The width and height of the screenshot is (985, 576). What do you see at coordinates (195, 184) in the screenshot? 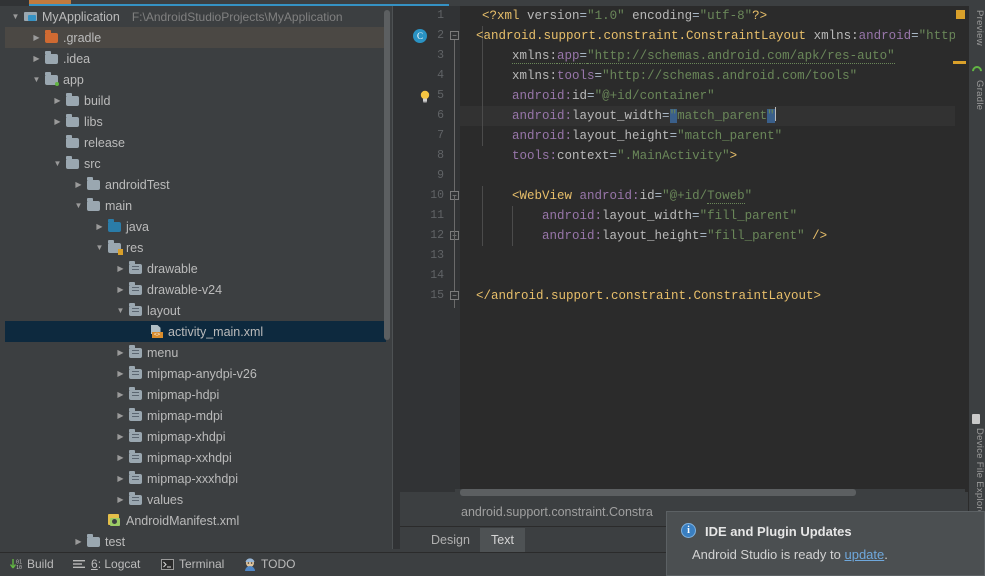
I see `tree-item-androidtest: ▶ androidTest` at bounding box center [195, 184].